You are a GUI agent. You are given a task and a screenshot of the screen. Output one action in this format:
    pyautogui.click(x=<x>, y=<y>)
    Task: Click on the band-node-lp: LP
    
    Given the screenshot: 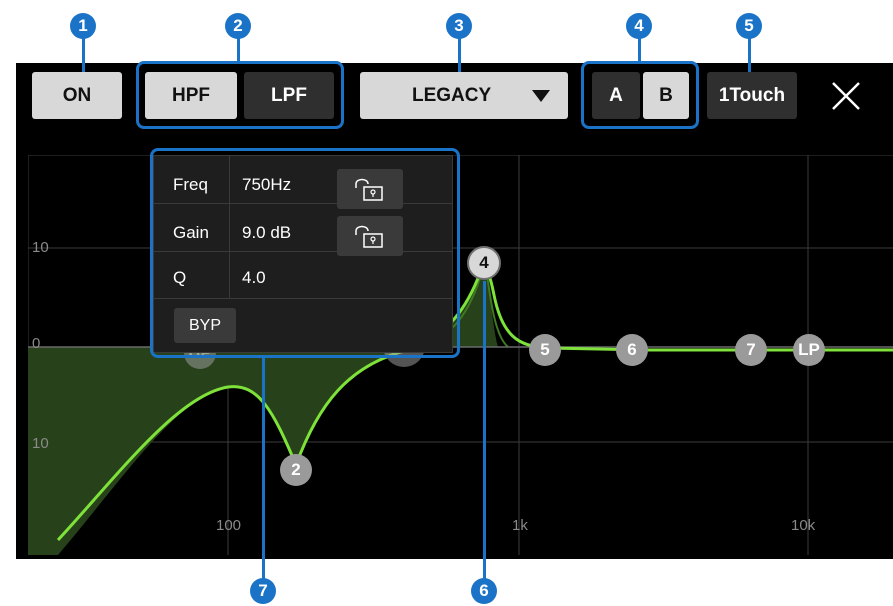 What is the action you would take?
    pyautogui.click(x=809, y=350)
    